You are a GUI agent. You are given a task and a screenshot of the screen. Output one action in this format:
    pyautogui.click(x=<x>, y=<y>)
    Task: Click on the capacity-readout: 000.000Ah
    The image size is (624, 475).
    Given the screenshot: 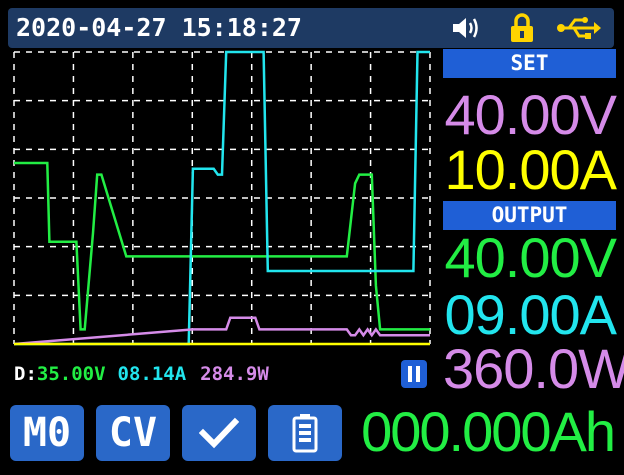 What is the action you would take?
    pyautogui.click(x=488, y=431)
    